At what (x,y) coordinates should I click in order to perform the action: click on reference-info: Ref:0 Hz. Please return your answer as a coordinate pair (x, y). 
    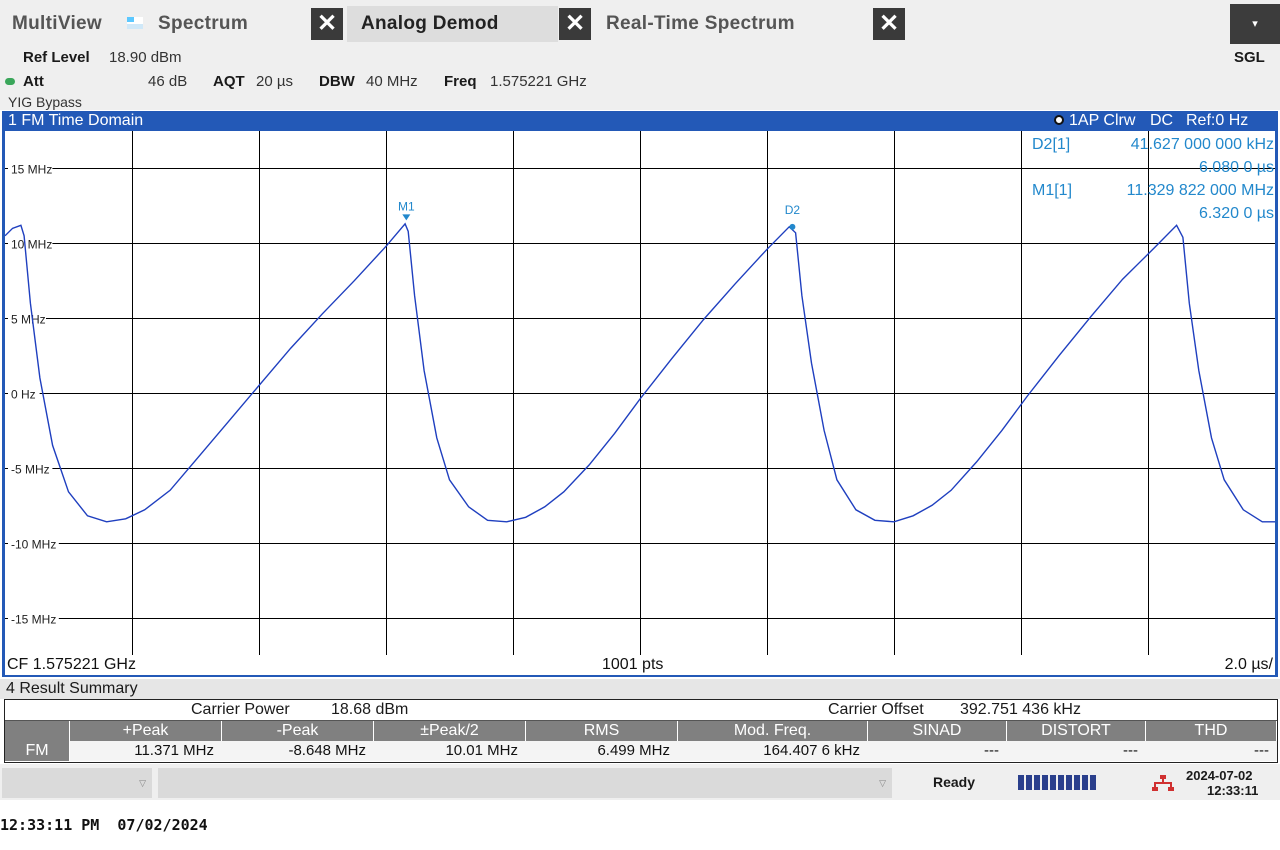
    Looking at the image, I should click on (1217, 120).